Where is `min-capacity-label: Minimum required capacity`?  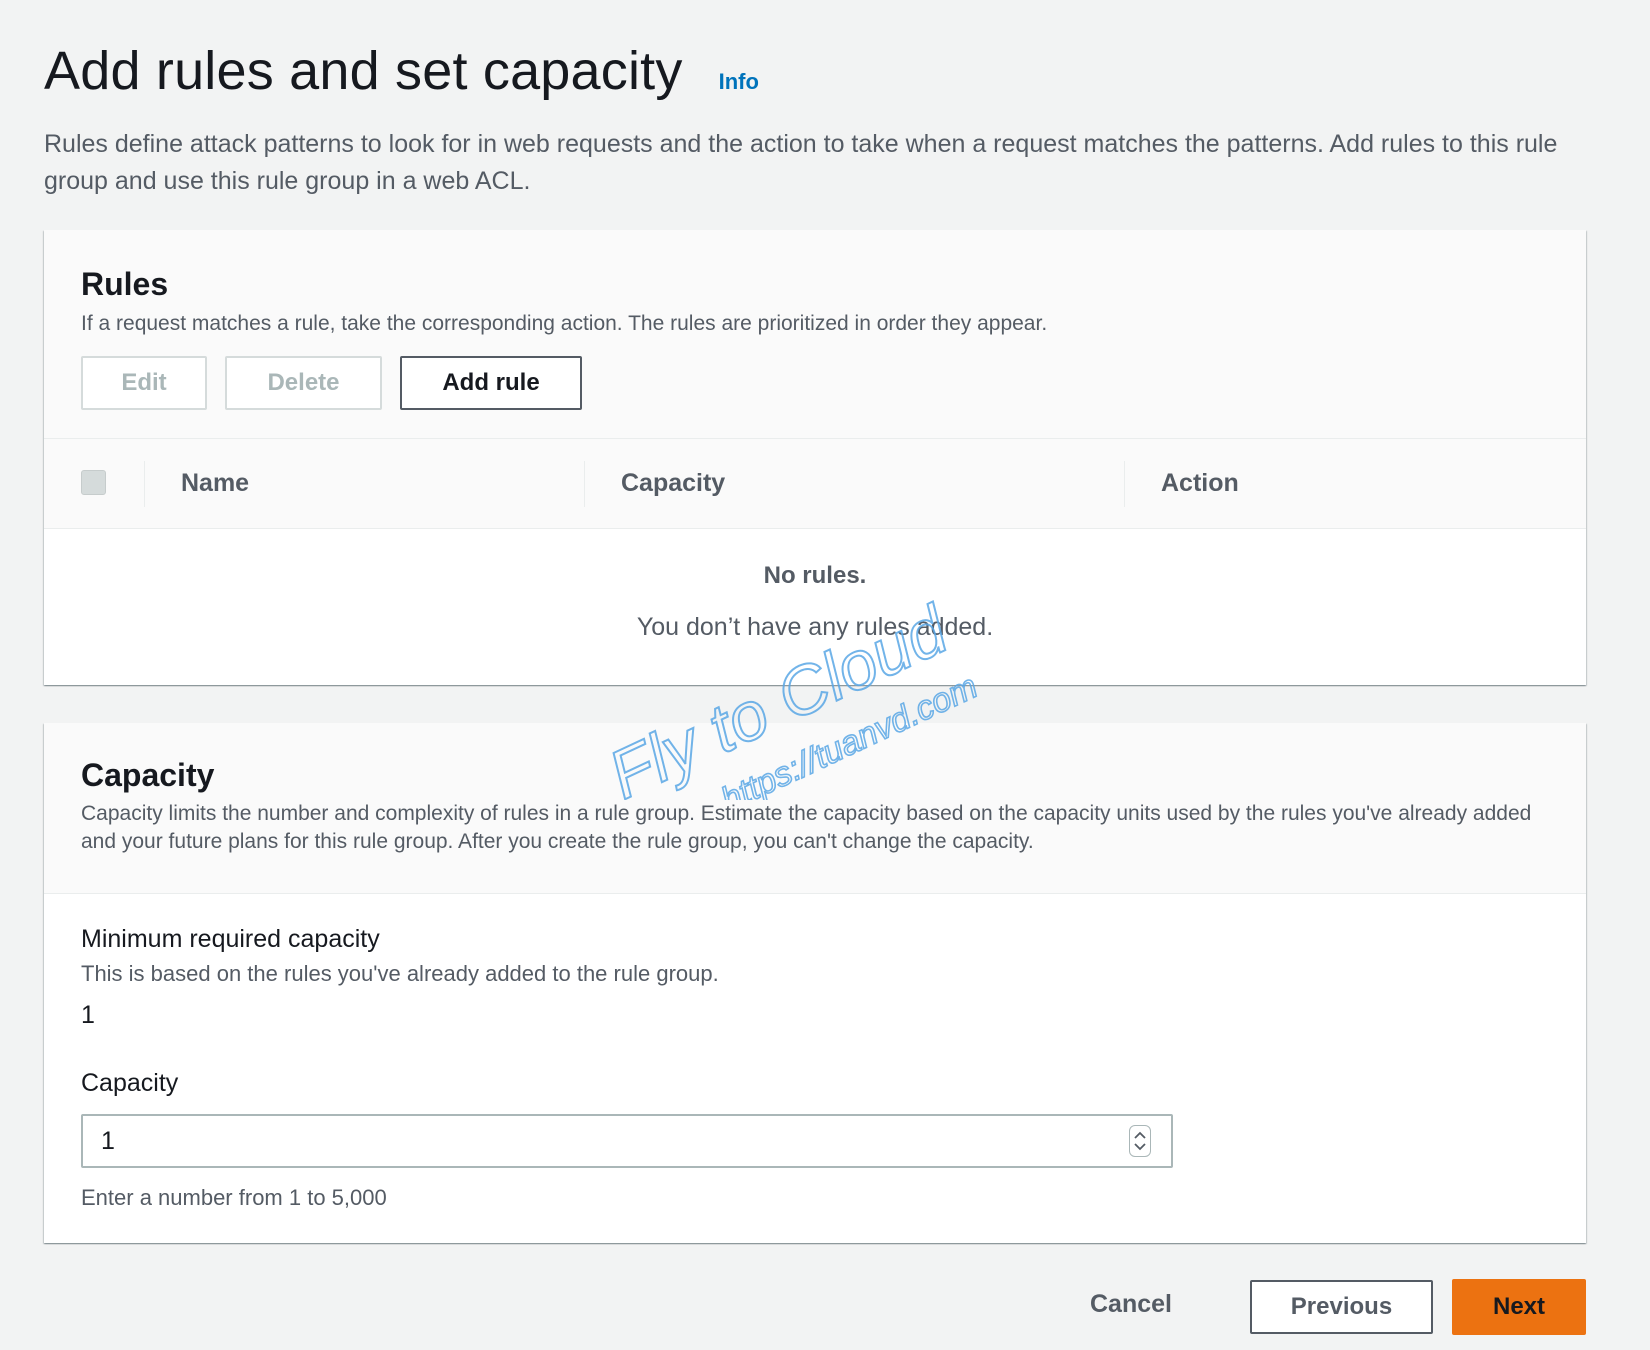
min-capacity-label: Minimum required capacity is located at coordinates (230, 939).